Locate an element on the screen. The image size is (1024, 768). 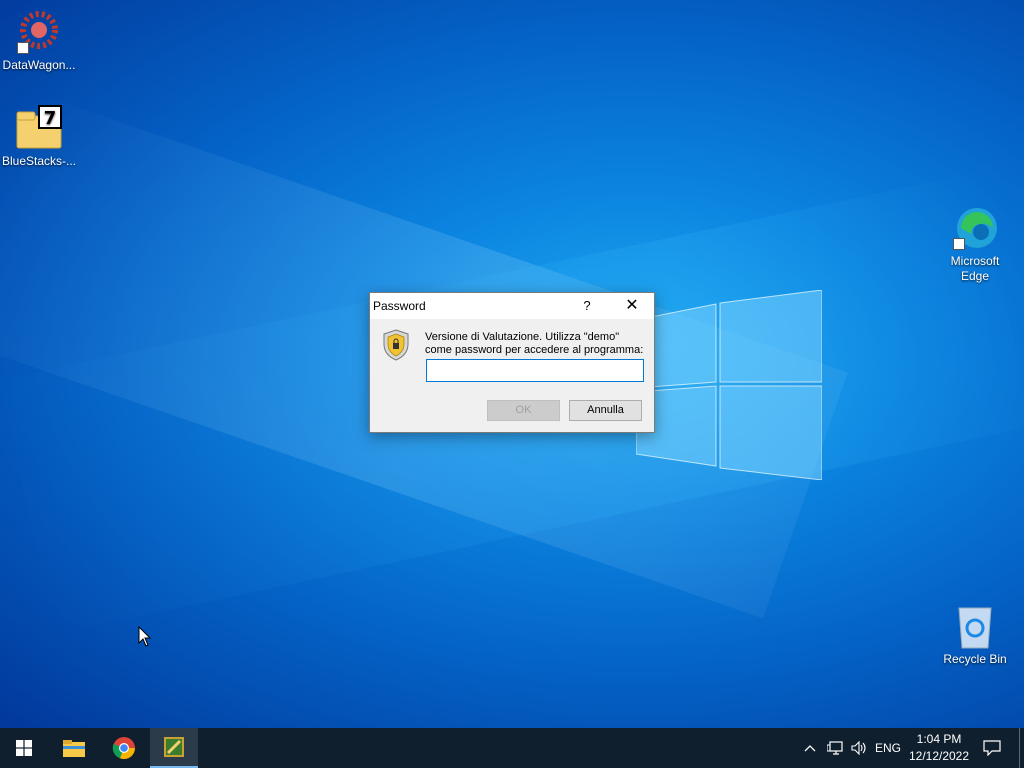
desktop-icon-recycle-bin: Recycle Bin is located at coordinates (975, 634).